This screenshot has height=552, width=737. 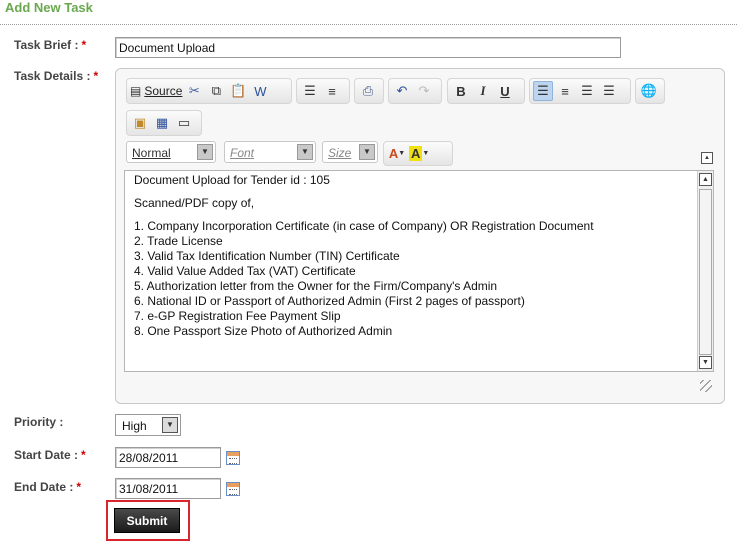 I want to click on print-icon: ⎙, so click(x=368, y=91).